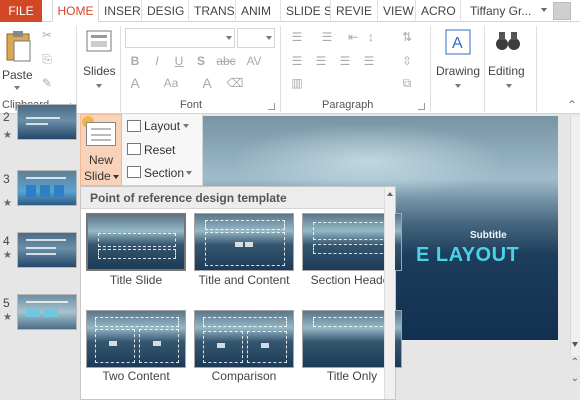 Image resolution: width=580 pixels, height=400 pixels. Describe the element at coordinates (389, 293) in the screenshot. I see `gallery-scrollbar` at that location.